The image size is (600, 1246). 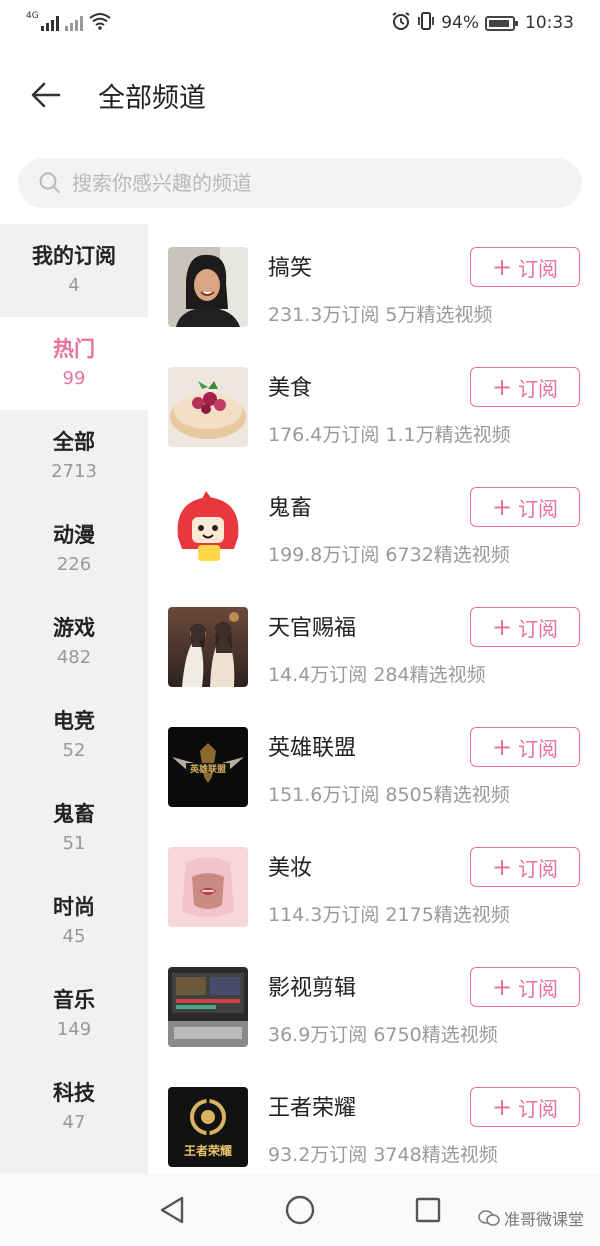 I want to click on sidebar-item-count: 226, so click(x=74, y=564).